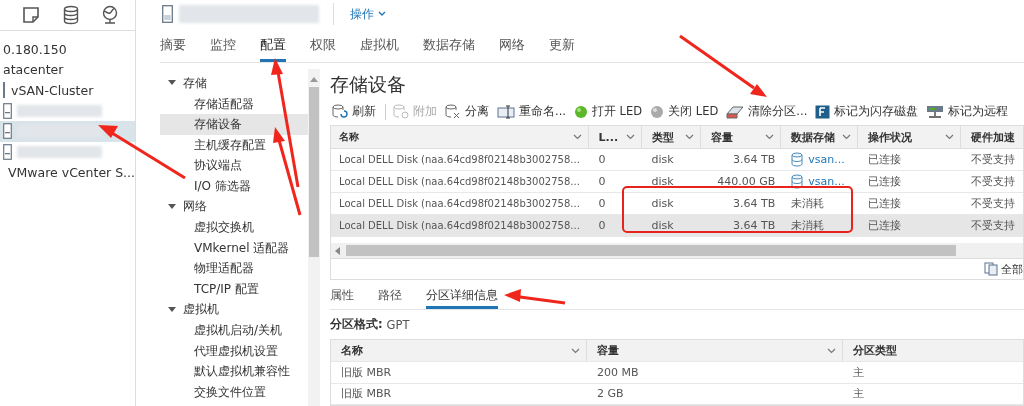 The image size is (1024, 406). Describe the element at coordinates (355, 112) in the screenshot. I see `toolbar-button: 刷新` at that location.